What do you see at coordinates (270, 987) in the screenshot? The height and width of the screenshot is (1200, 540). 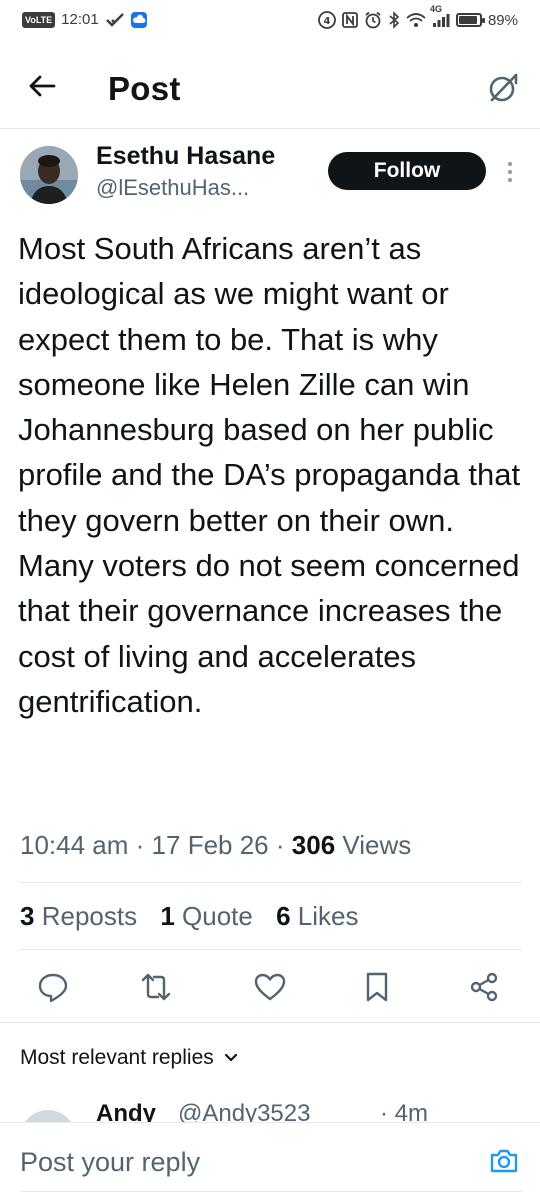 I see `like-heart-icon` at bounding box center [270, 987].